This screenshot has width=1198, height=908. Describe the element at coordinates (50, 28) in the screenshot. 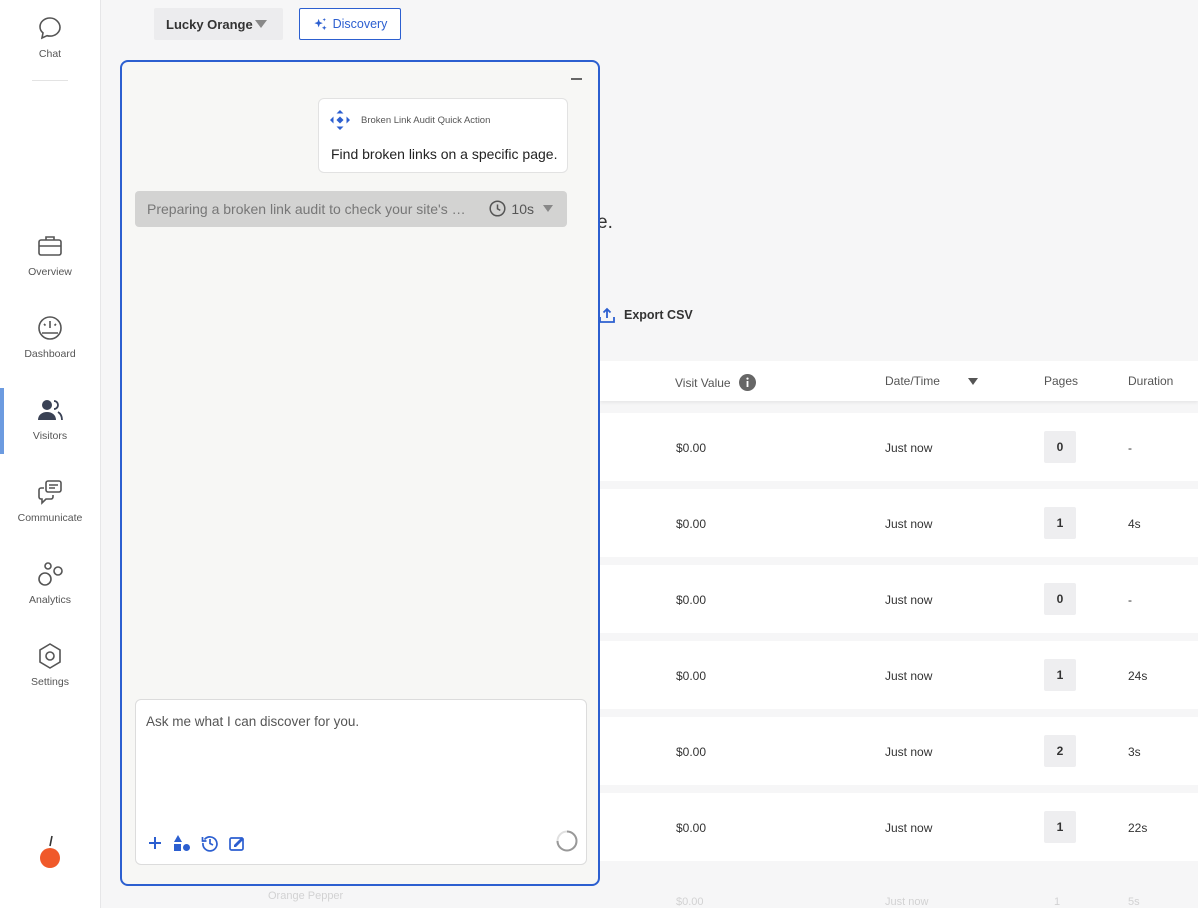

I see `chat-bubble-icon` at that location.